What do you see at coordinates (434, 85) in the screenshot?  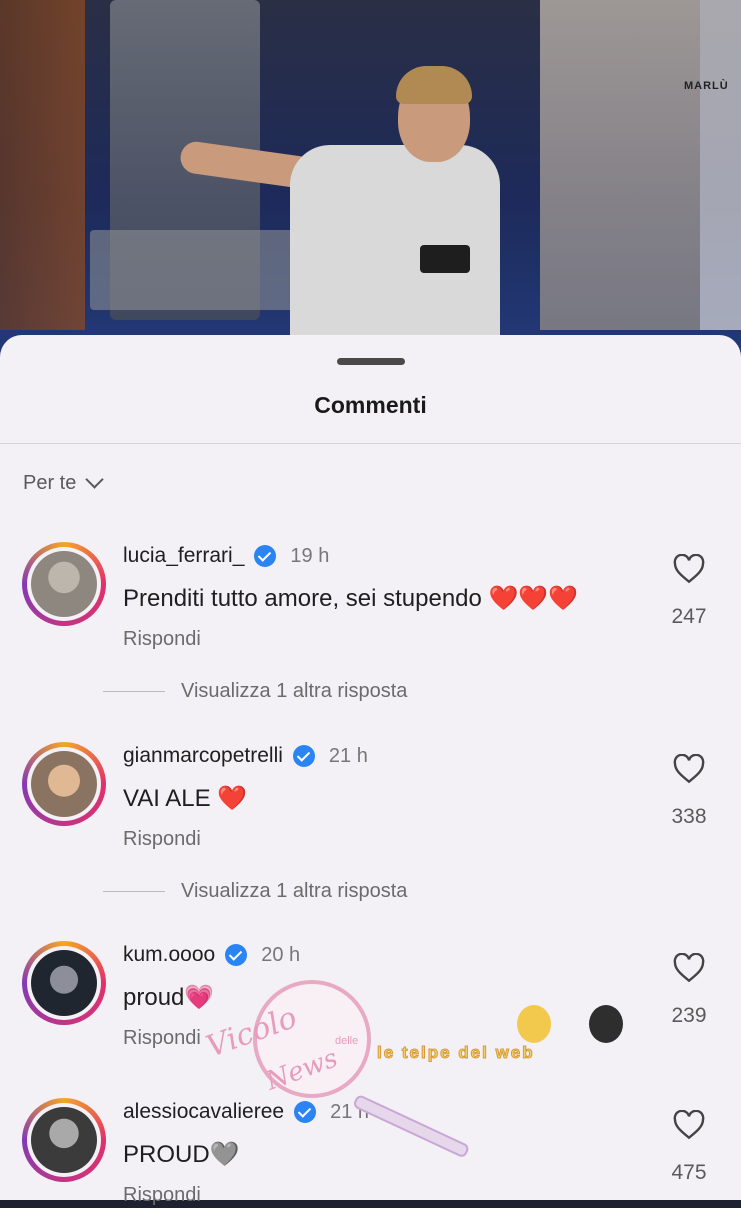 I see `person-hair` at bounding box center [434, 85].